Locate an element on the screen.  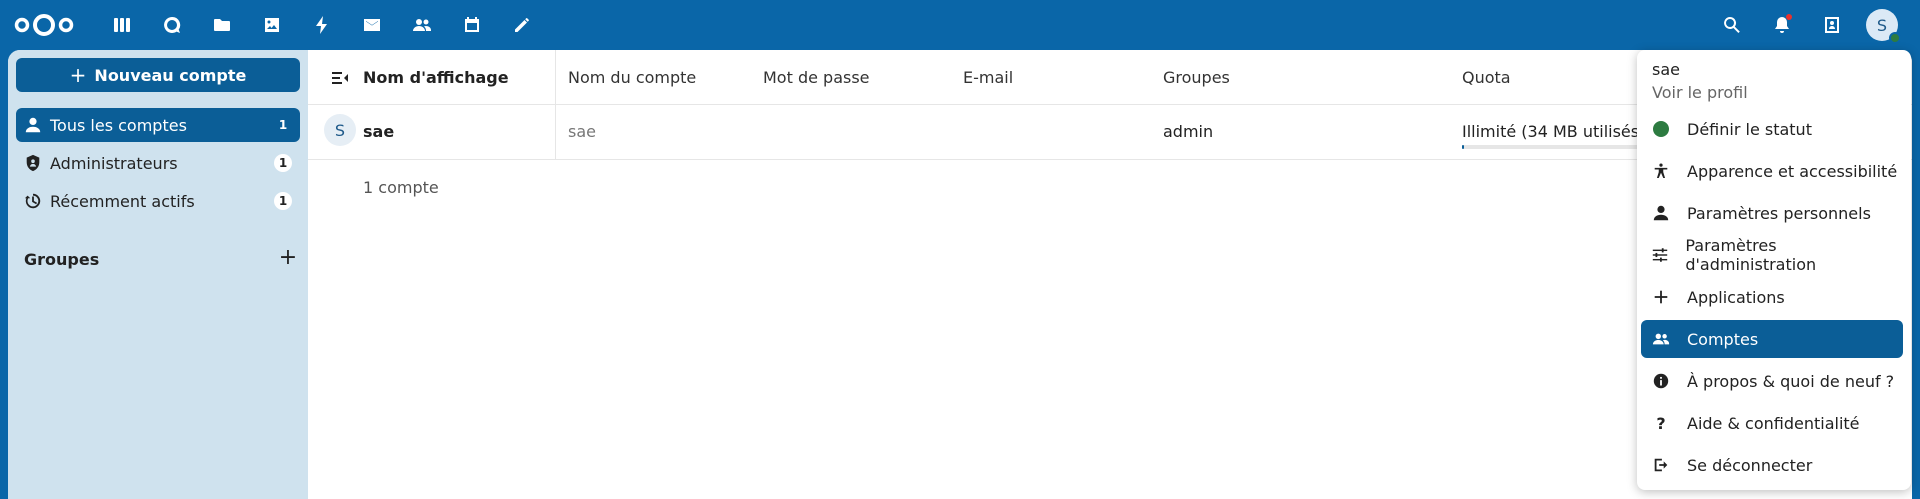
nav-label: Tous les comptes is located at coordinates (118, 125).